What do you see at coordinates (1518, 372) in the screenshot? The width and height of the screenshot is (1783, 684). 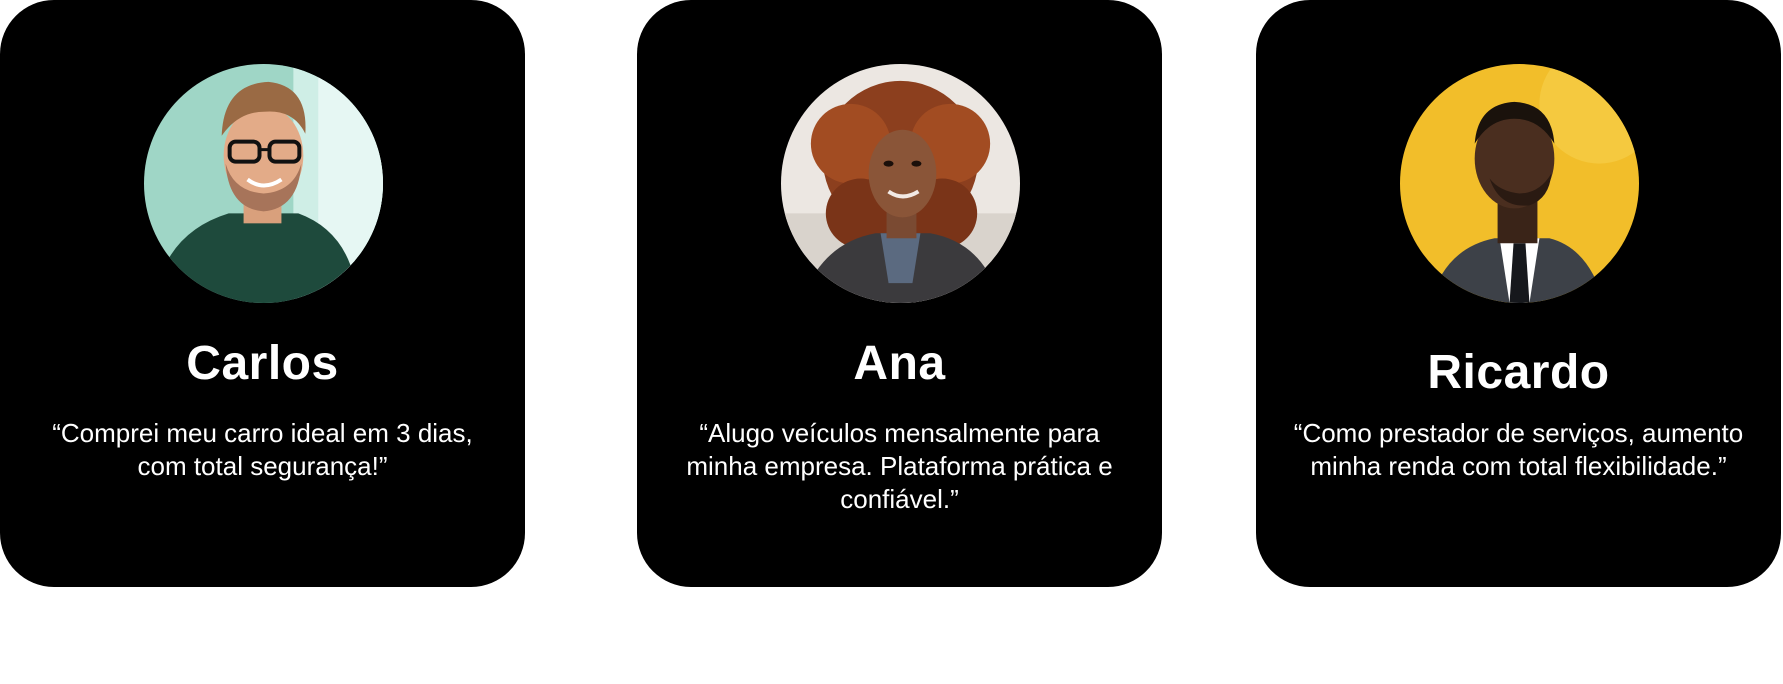 I see `testimonial-name: Ricardo` at bounding box center [1518, 372].